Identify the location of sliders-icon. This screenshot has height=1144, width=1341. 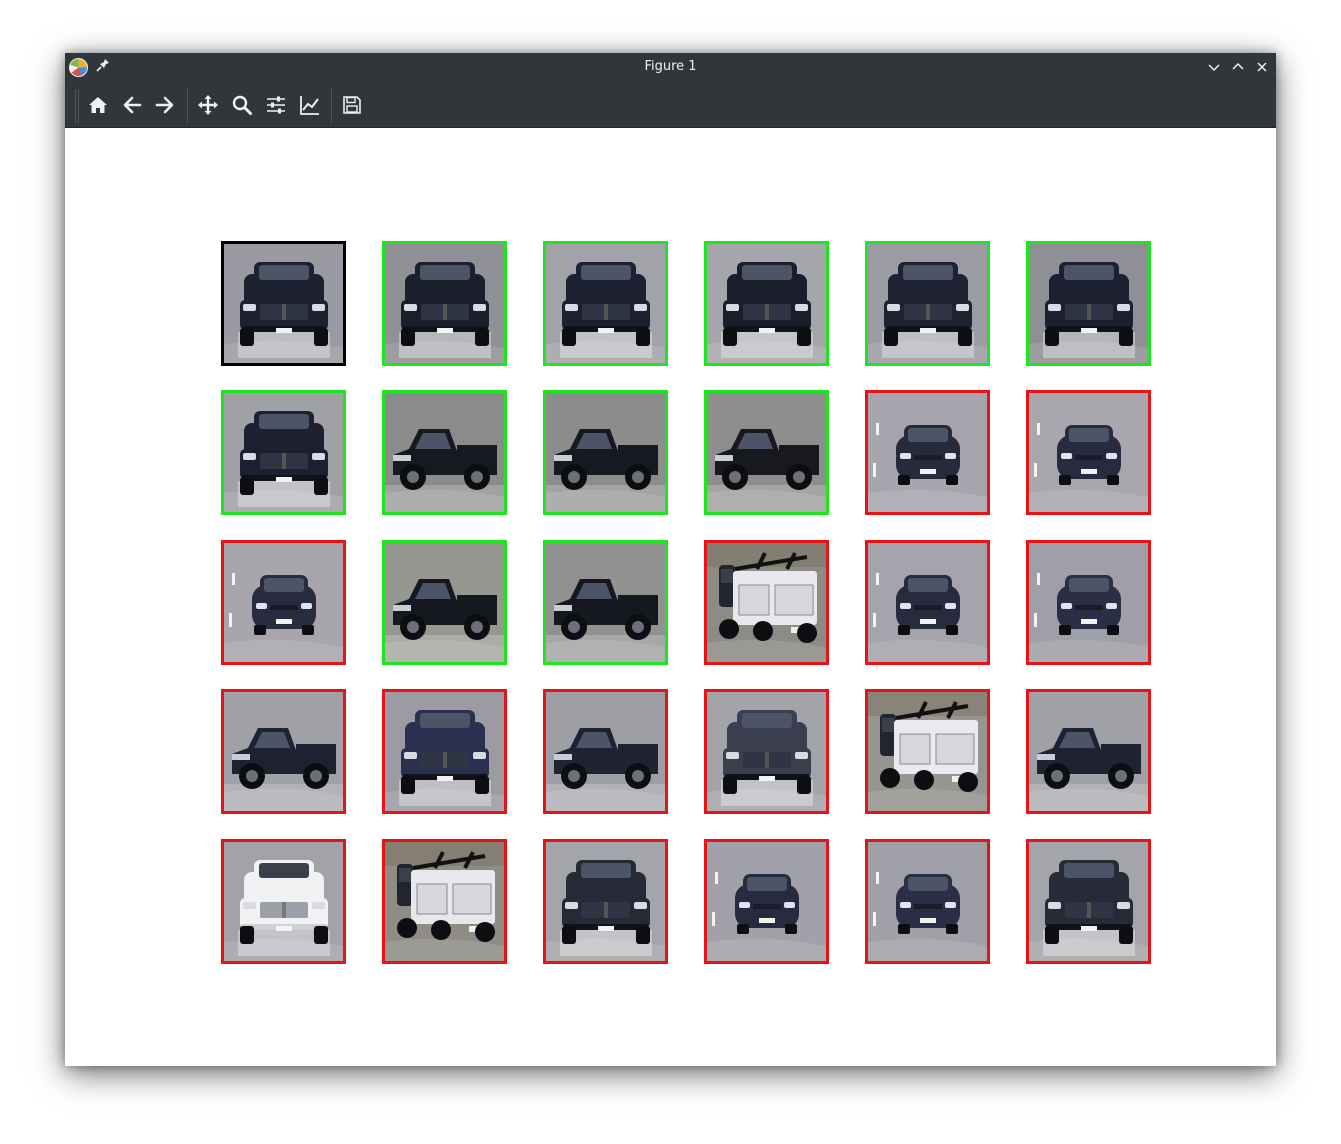
(276, 105).